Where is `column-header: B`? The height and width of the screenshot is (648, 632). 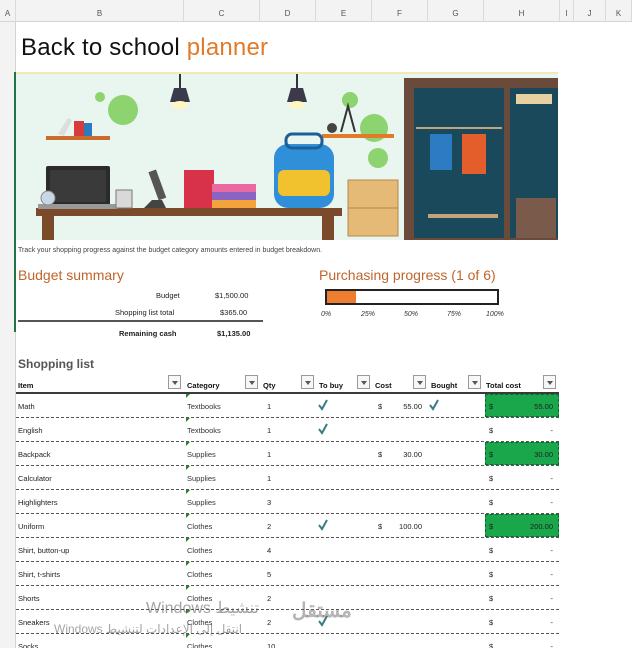
column-header: B is located at coordinates (100, 11).